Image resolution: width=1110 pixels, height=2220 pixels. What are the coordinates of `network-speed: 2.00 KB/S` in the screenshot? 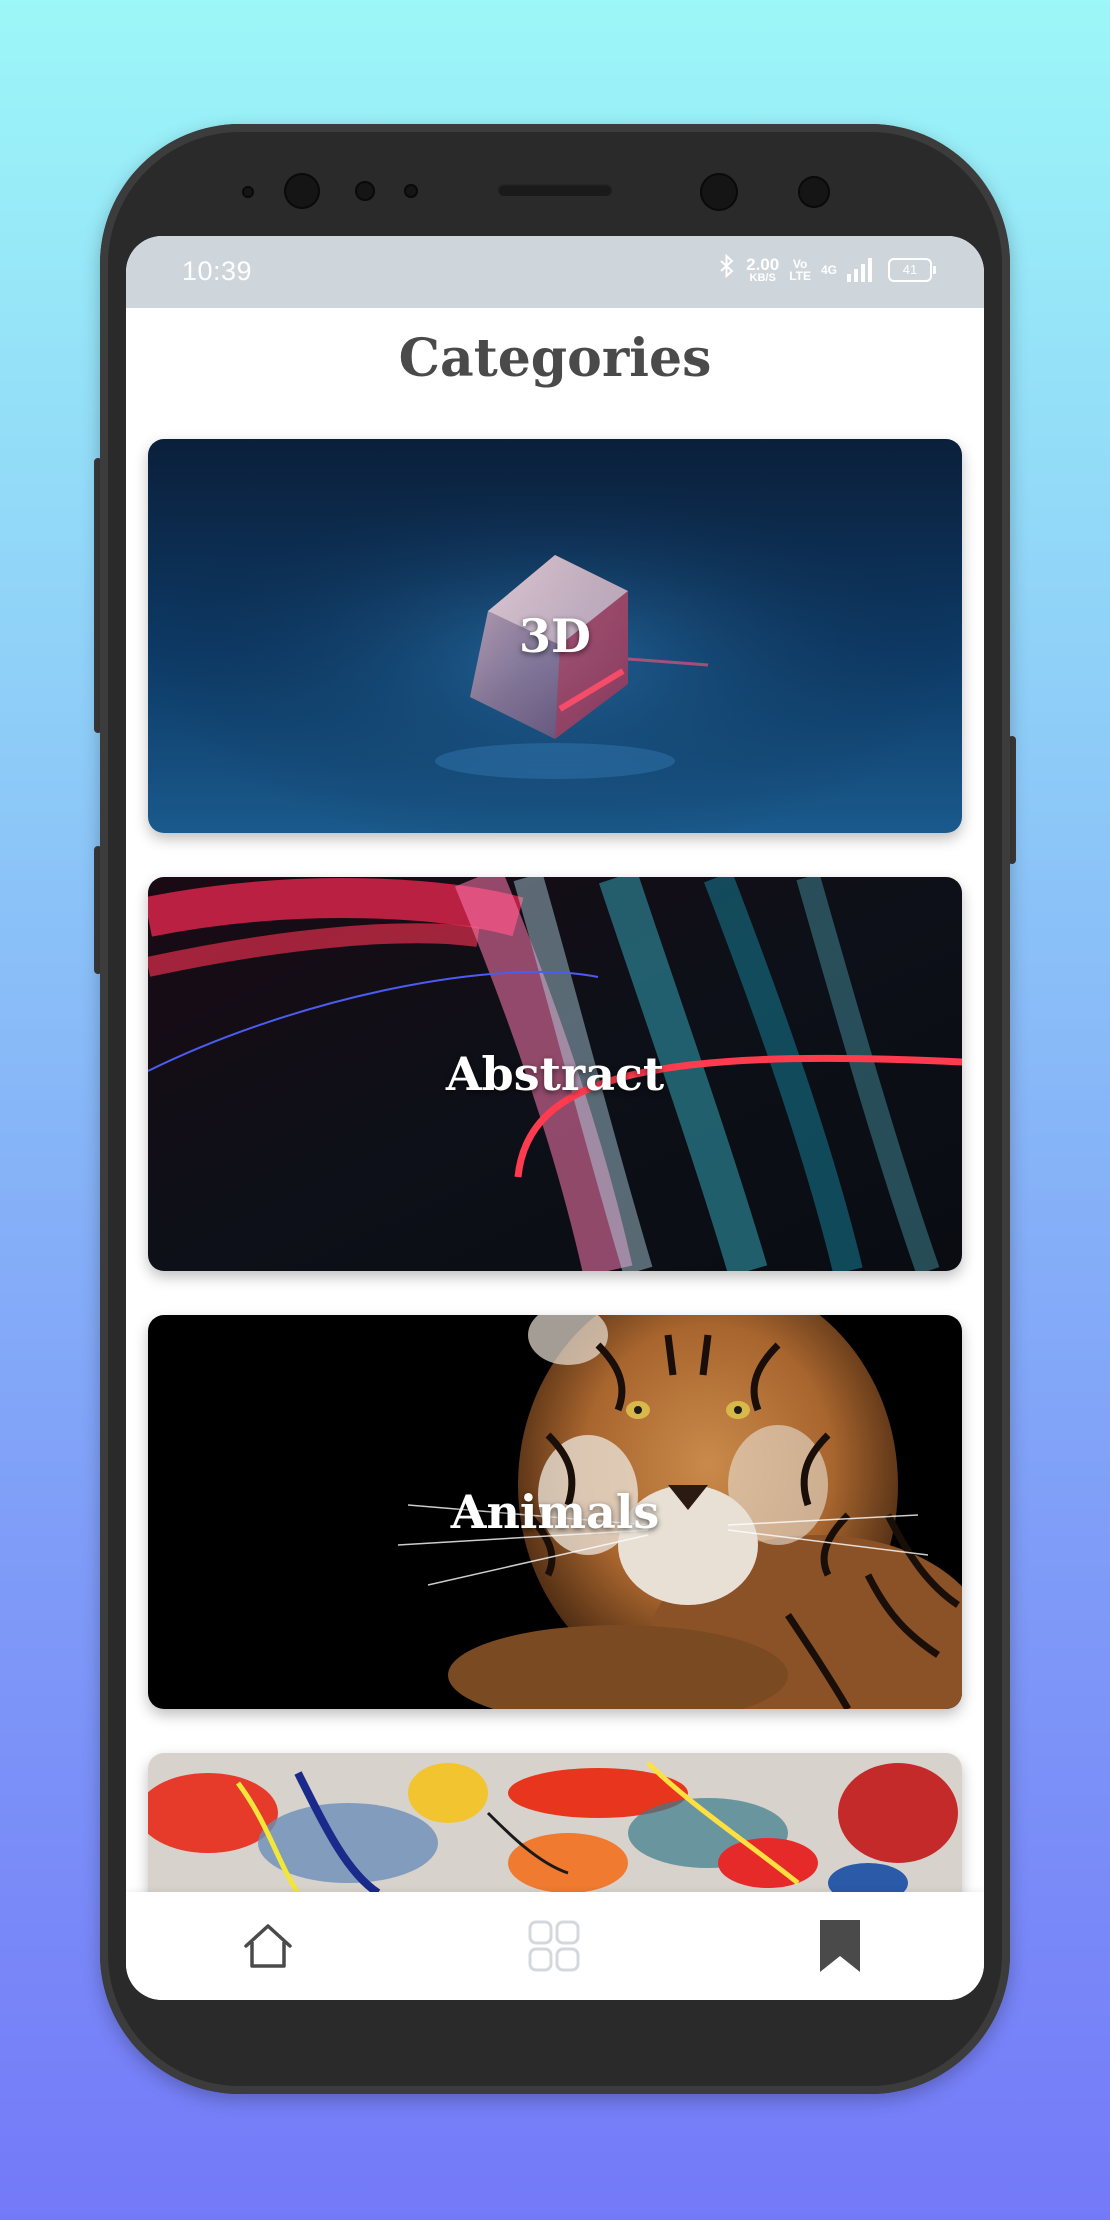 It's located at (762, 270).